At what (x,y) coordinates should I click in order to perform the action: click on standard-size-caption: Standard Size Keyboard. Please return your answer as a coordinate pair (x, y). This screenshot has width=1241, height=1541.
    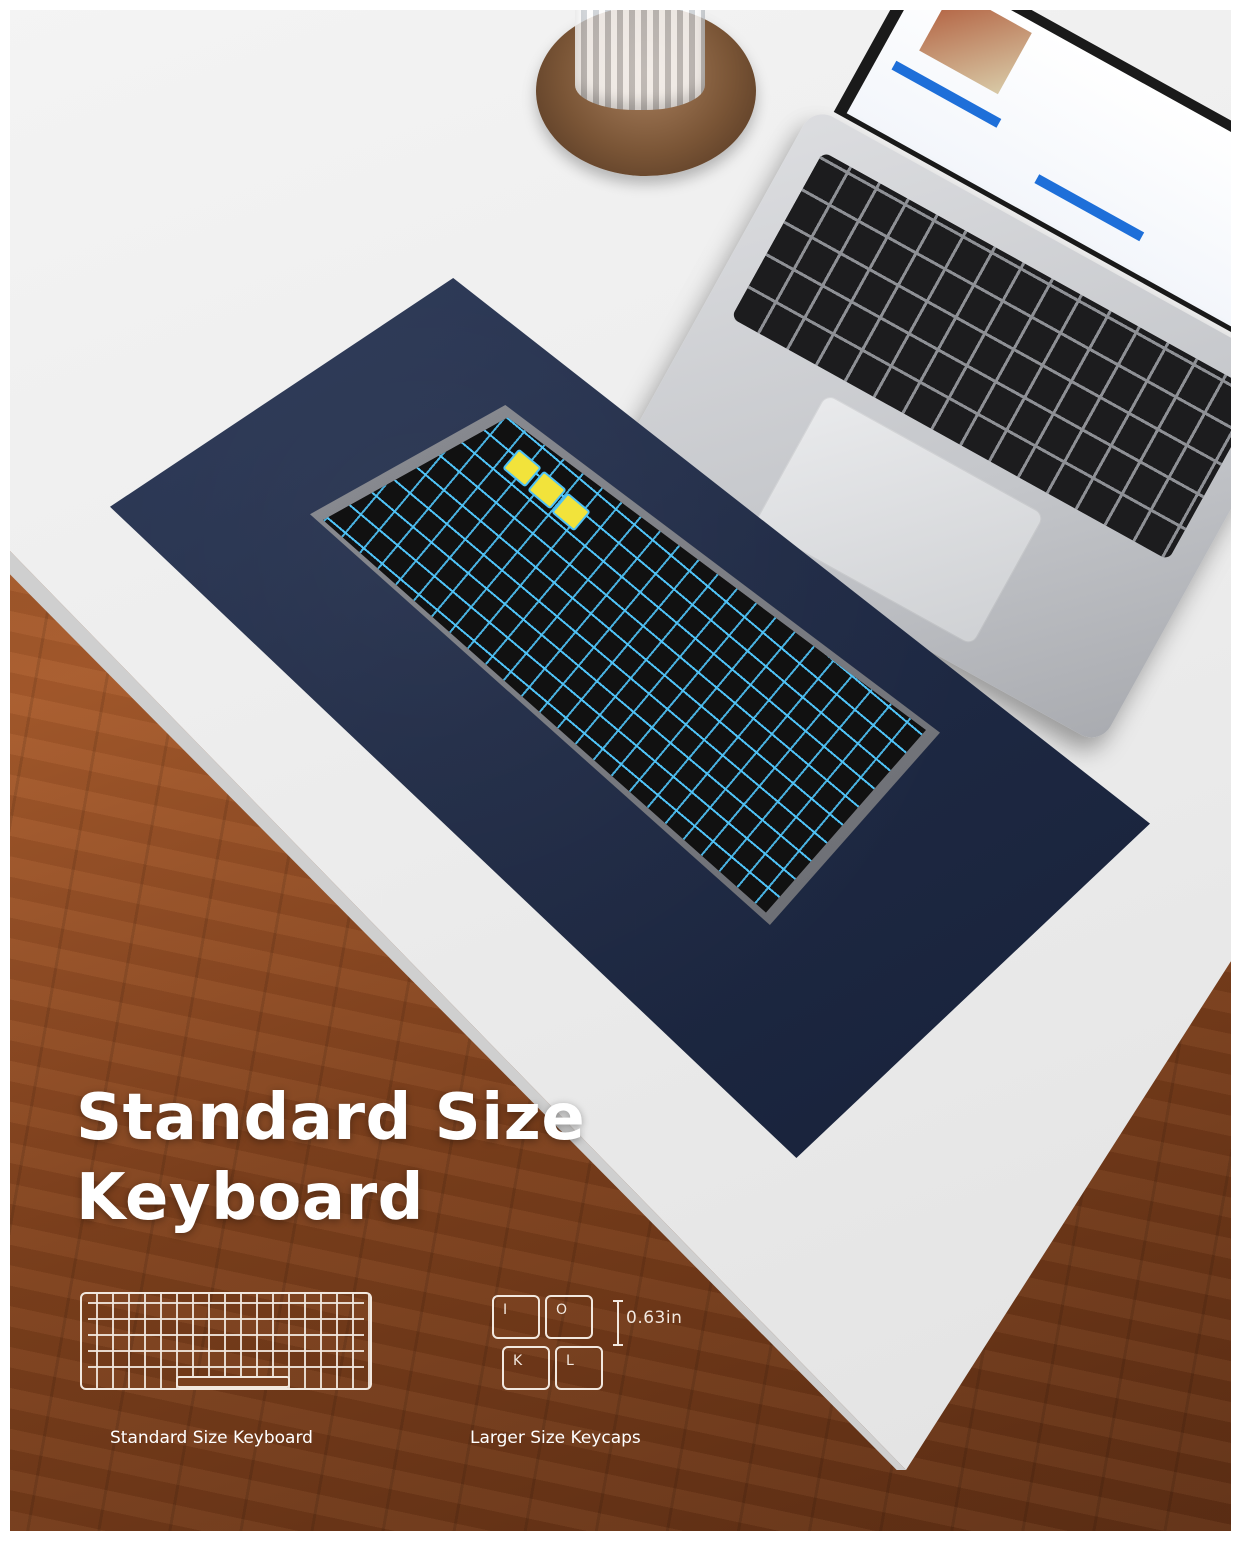
    Looking at the image, I should click on (211, 1438).